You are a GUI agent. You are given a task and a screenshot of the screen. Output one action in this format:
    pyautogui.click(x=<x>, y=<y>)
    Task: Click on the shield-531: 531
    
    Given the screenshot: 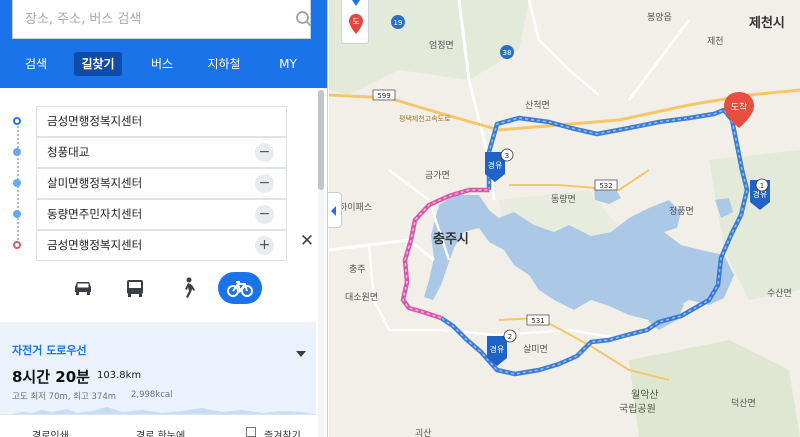 What is the action you would take?
    pyautogui.click(x=537, y=321)
    